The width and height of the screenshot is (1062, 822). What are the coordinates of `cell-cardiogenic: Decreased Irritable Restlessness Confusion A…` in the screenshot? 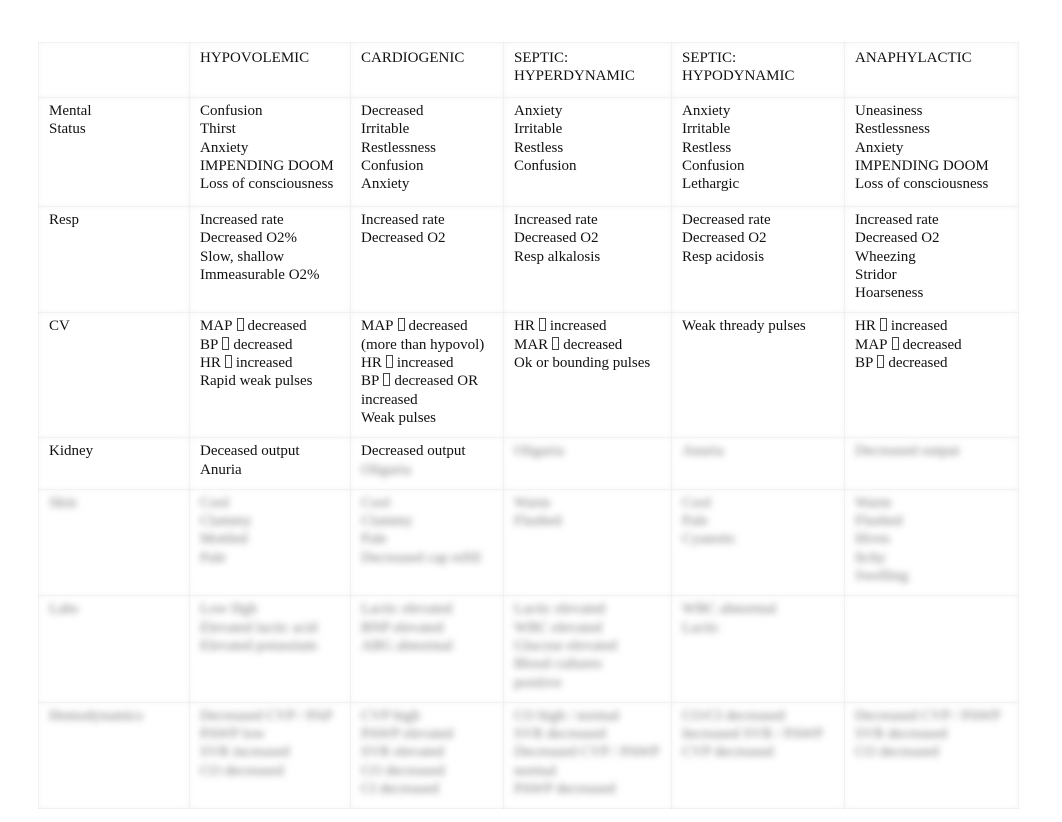 It's located at (427, 152).